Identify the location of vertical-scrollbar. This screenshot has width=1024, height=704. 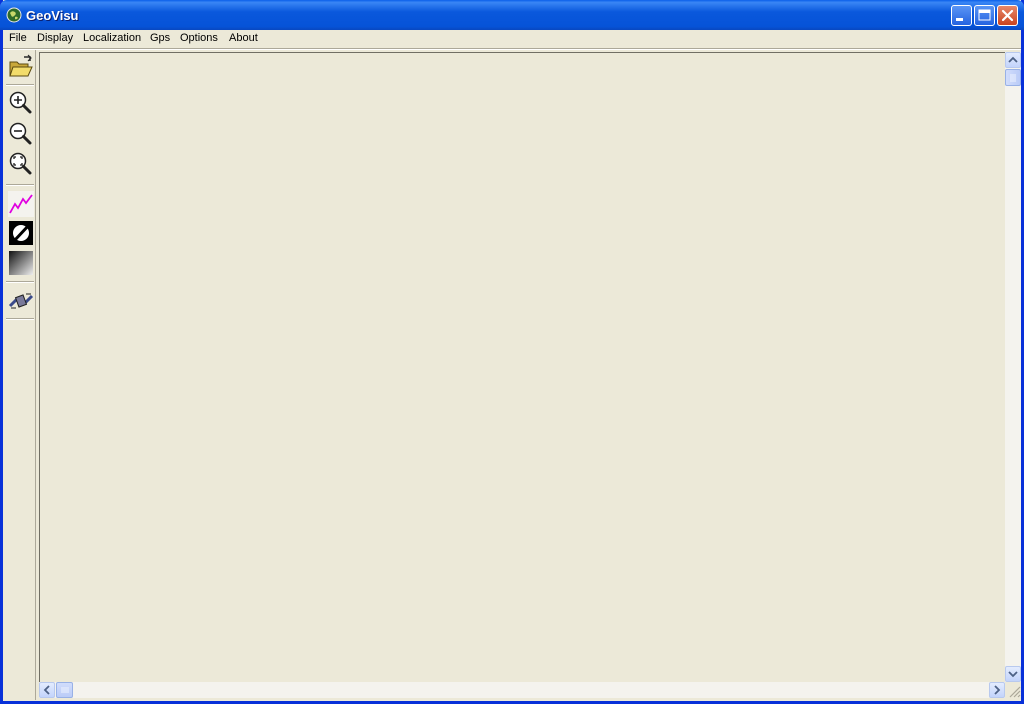
(1013, 367).